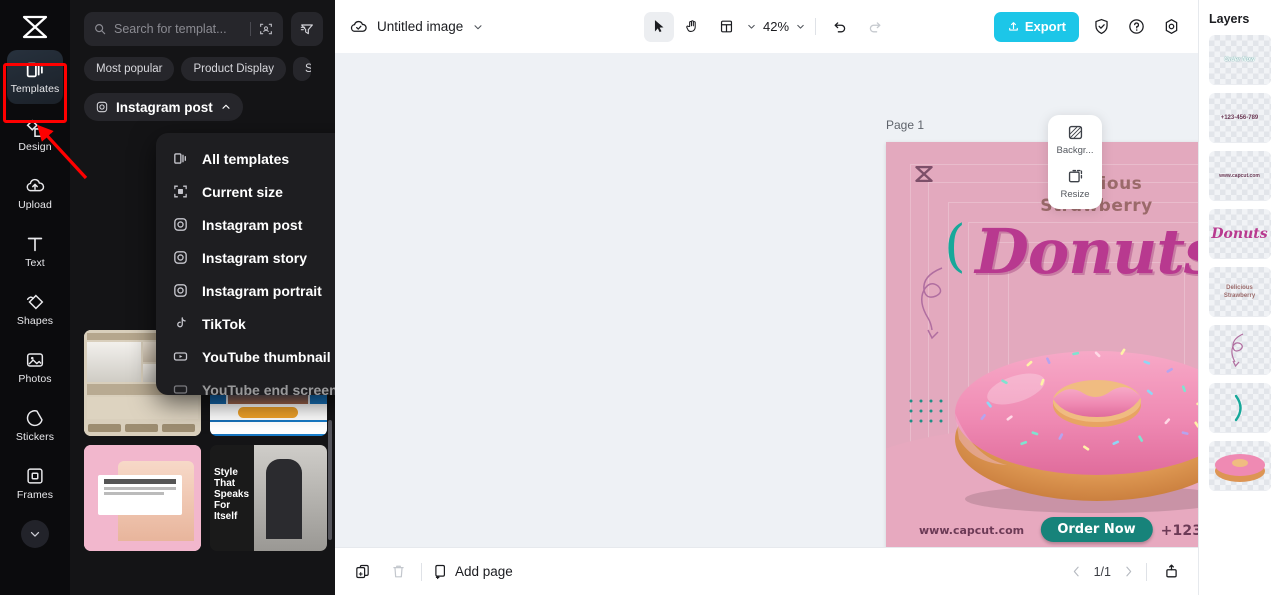 This screenshot has height=595, width=1280. Describe the element at coordinates (35, 534) in the screenshot. I see `show-more-tools-button` at that location.